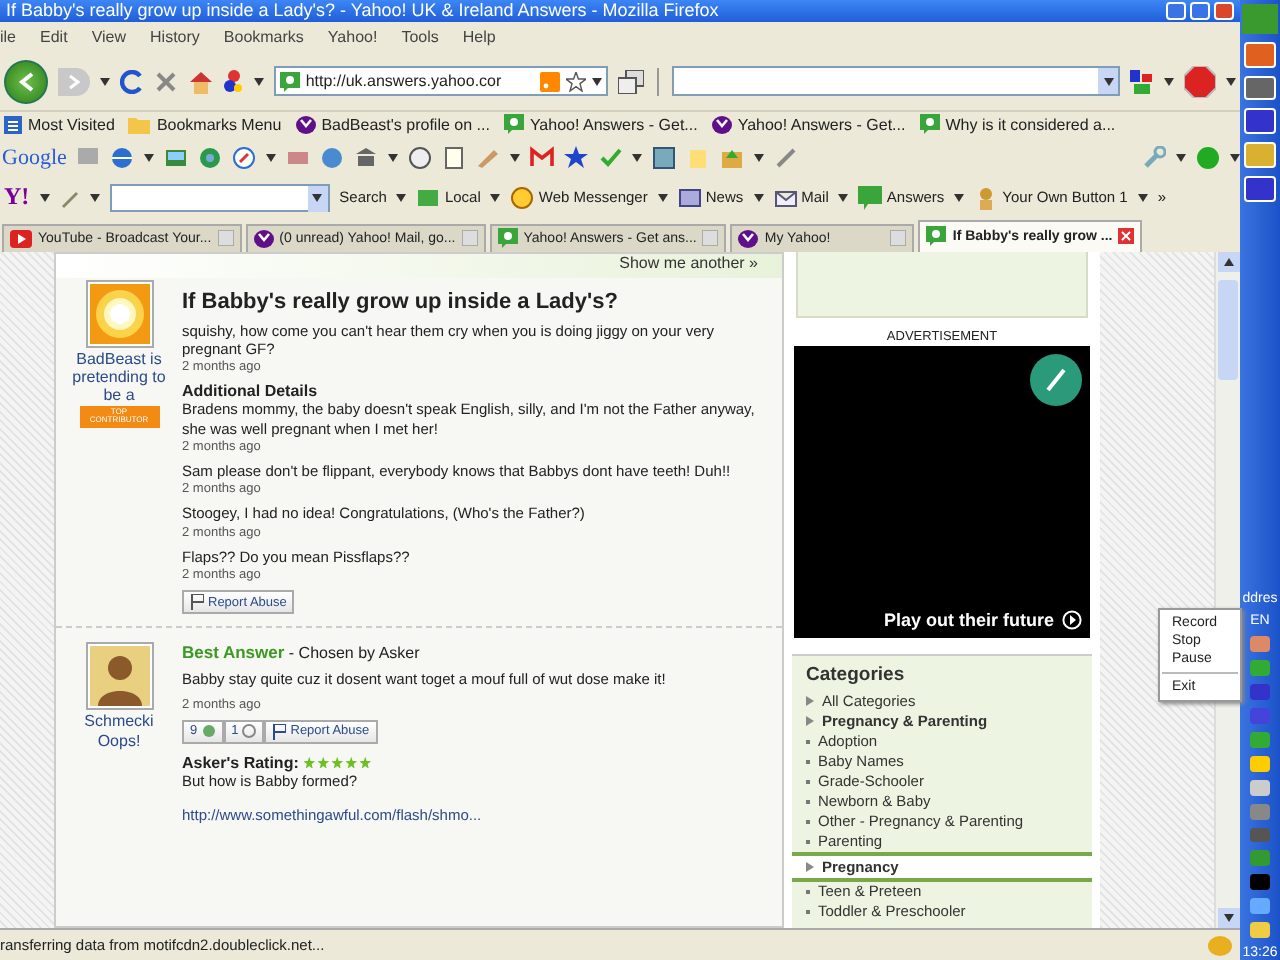 The width and height of the screenshot is (1280, 960). What do you see at coordinates (810, 866) in the screenshot?
I see `arrow-icon` at bounding box center [810, 866].